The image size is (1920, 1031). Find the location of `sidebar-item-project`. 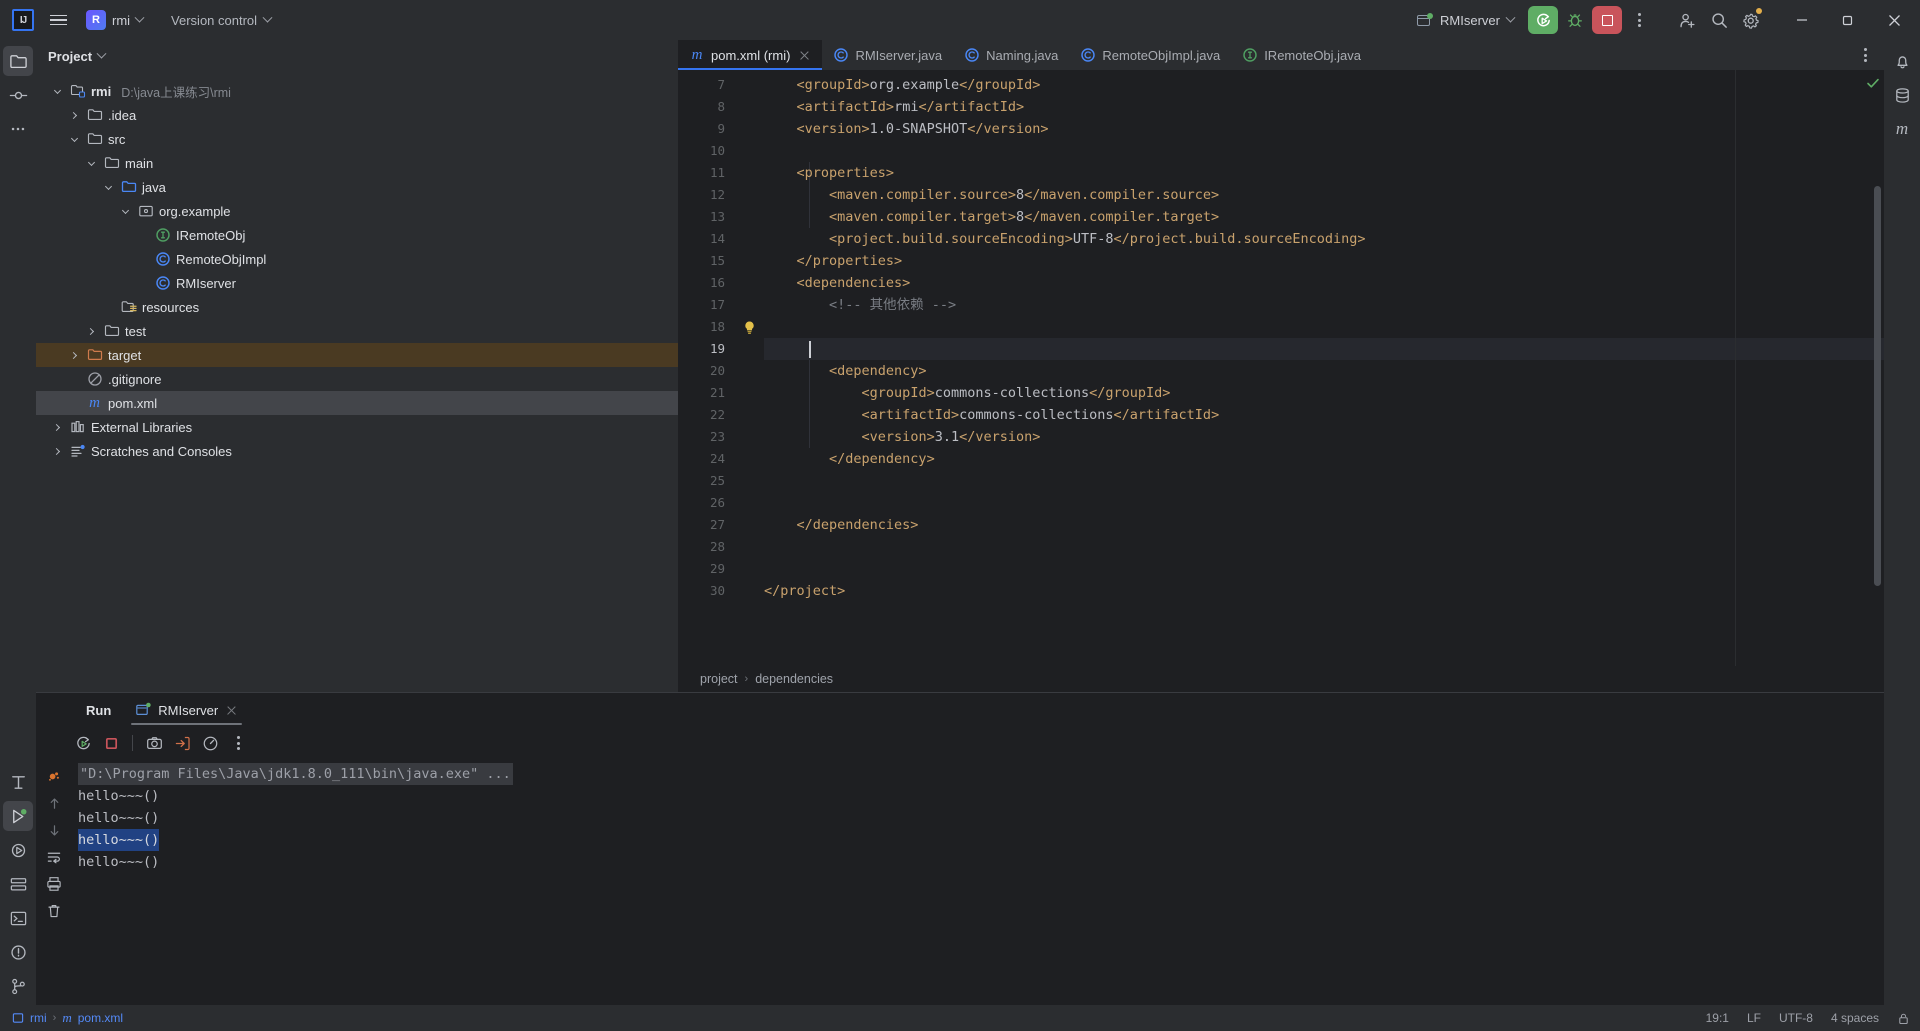

sidebar-item-project is located at coordinates (18, 61).